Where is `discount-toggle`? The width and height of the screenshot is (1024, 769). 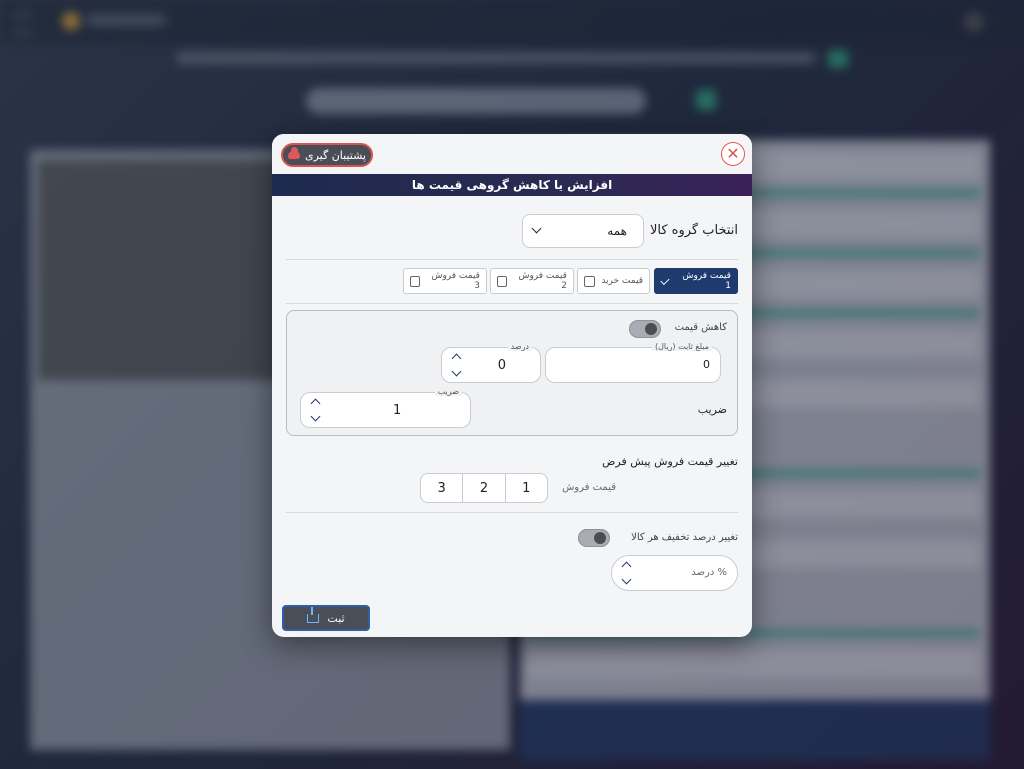
discount-toggle is located at coordinates (594, 538).